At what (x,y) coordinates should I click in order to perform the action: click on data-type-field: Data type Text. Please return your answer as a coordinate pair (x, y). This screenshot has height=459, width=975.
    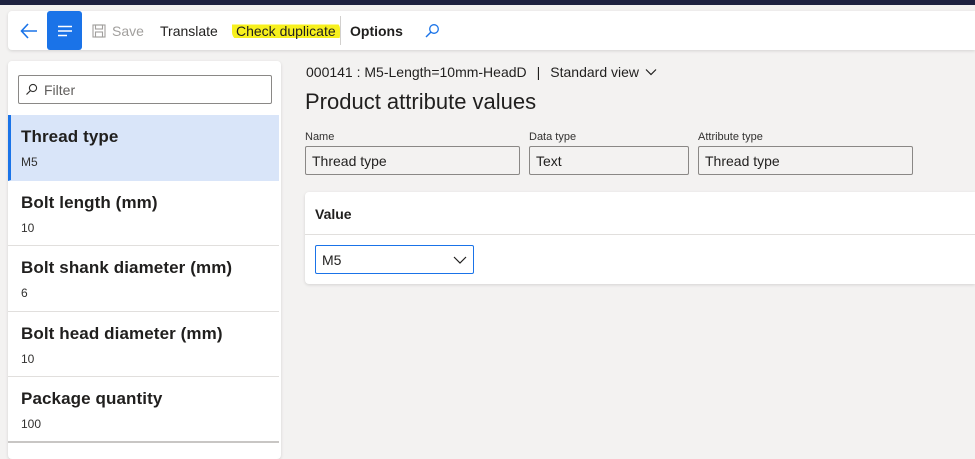
    Looking at the image, I should click on (609, 153).